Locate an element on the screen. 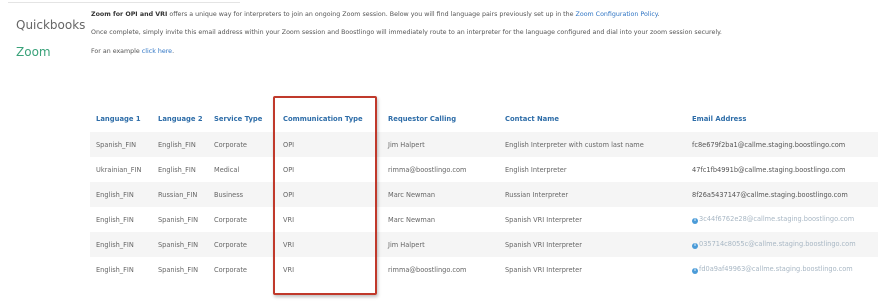 This screenshot has width=880, height=303. column-header-email-address: Email Address is located at coordinates (782, 119).